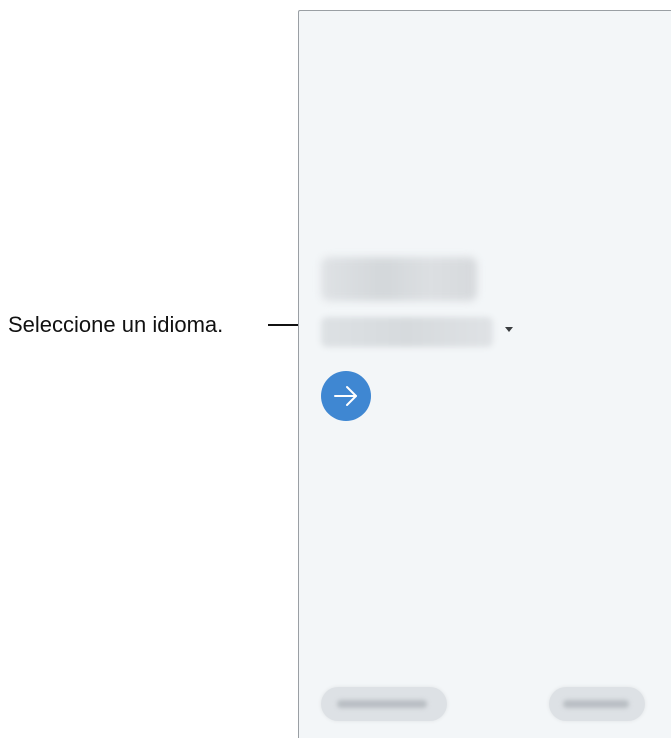  I want to click on blurred-welcome-title, so click(399, 279).